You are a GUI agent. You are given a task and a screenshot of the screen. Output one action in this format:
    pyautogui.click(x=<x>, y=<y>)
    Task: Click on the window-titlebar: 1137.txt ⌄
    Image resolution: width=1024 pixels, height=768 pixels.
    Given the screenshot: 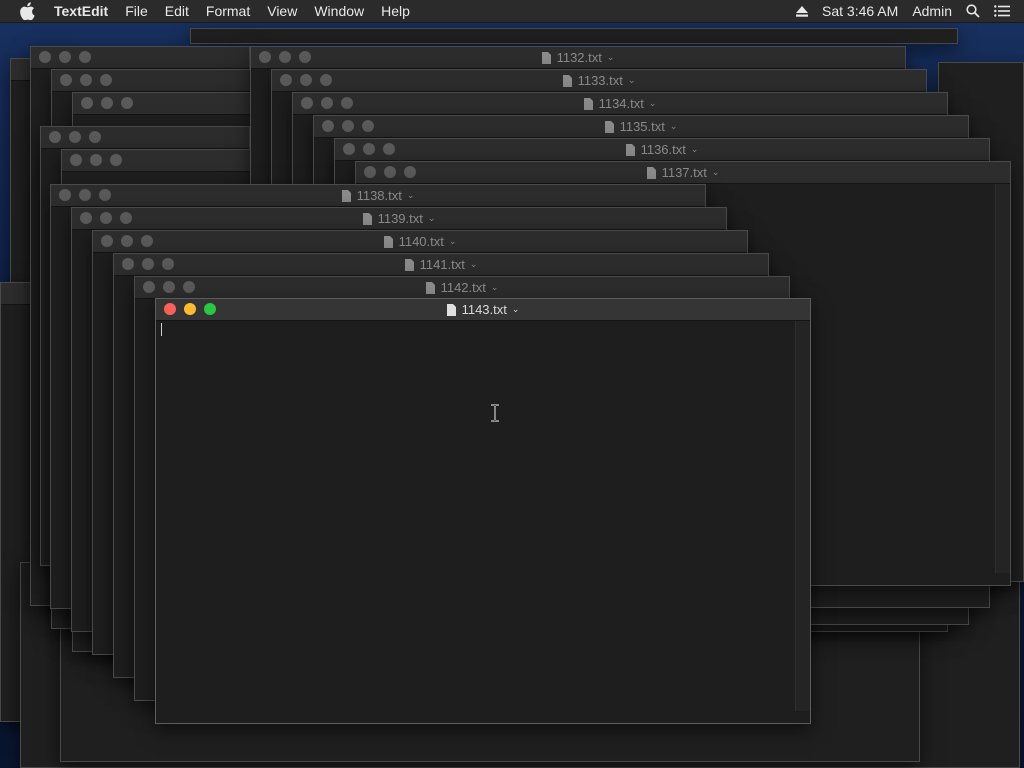 What is the action you would take?
    pyautogui.click(x=683, y=173)
    